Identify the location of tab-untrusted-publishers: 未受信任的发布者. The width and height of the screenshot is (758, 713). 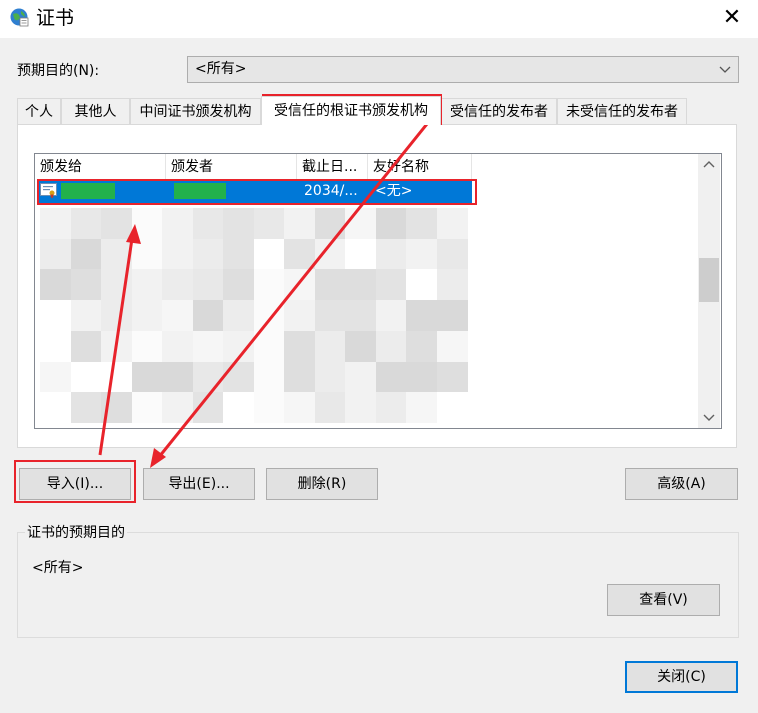
(622, 111).